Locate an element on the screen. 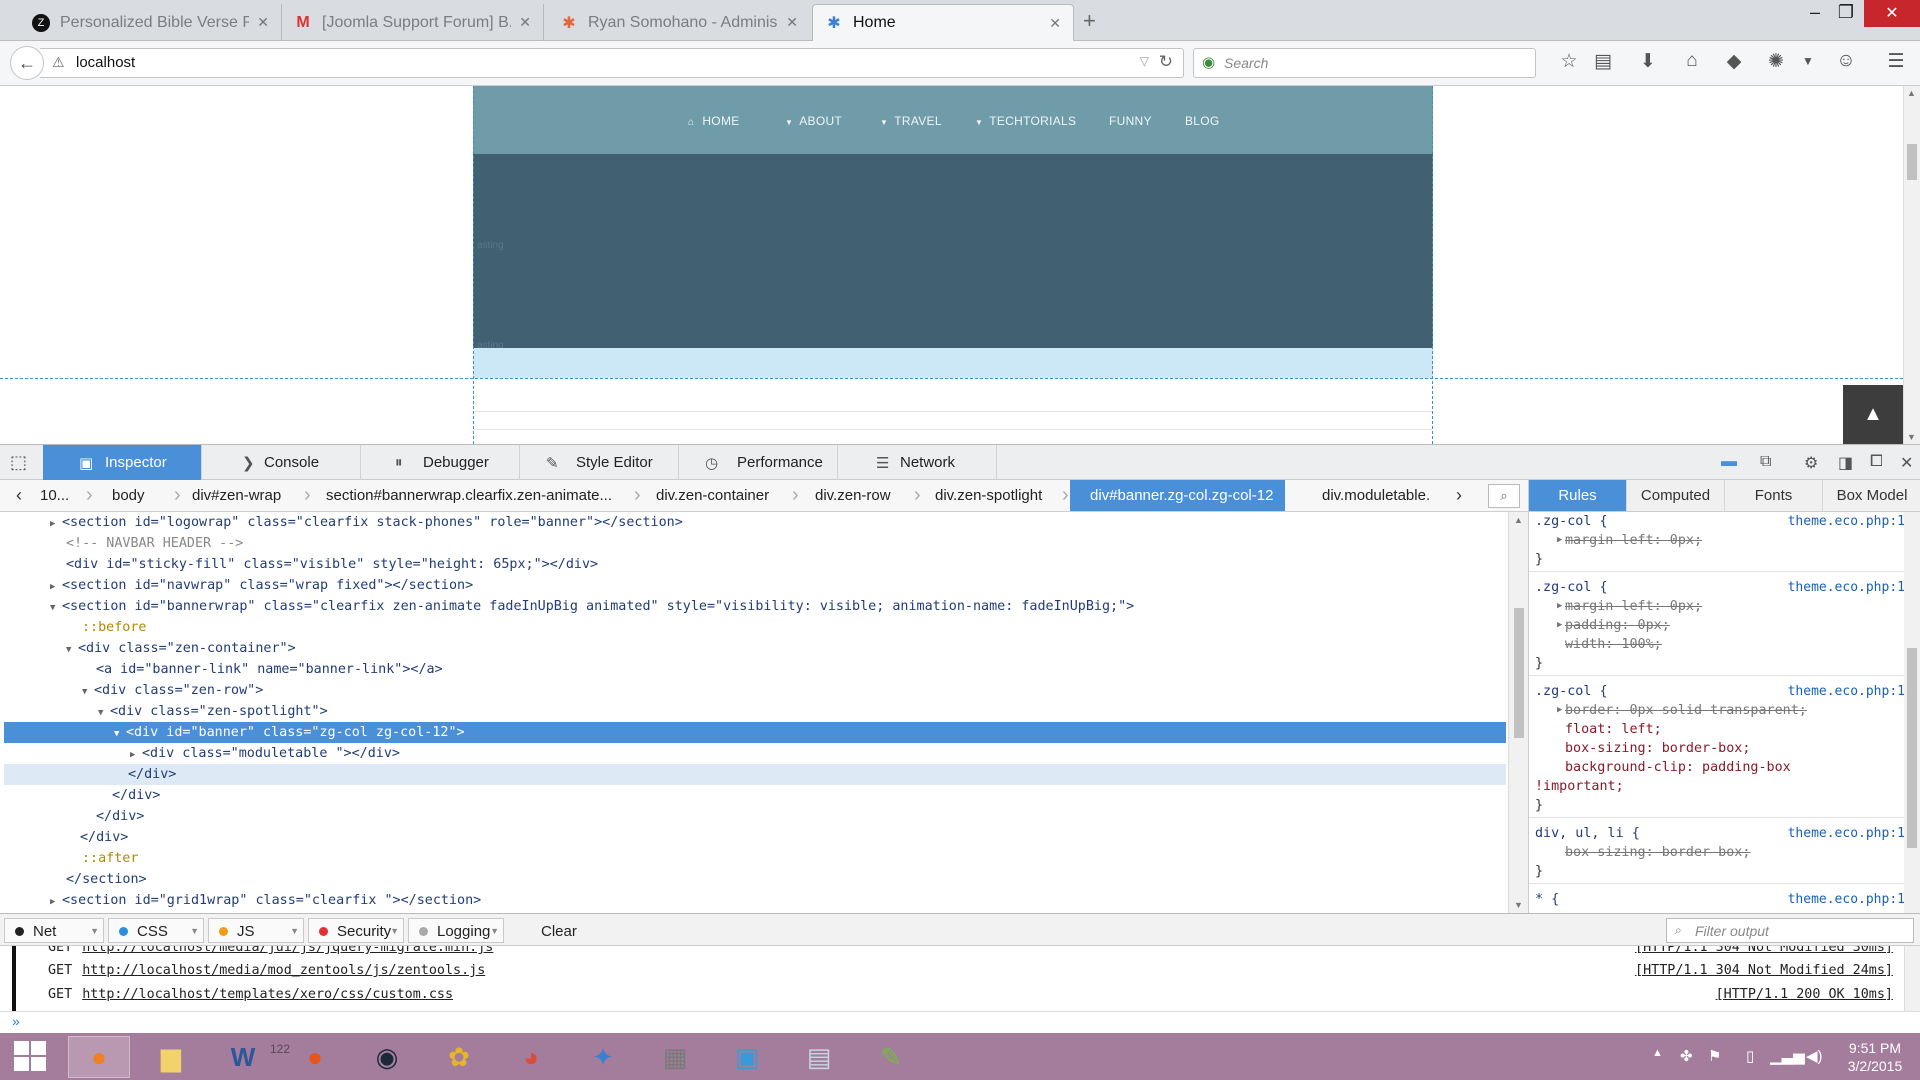  console-input: » is located at coordinates (960, 1022).